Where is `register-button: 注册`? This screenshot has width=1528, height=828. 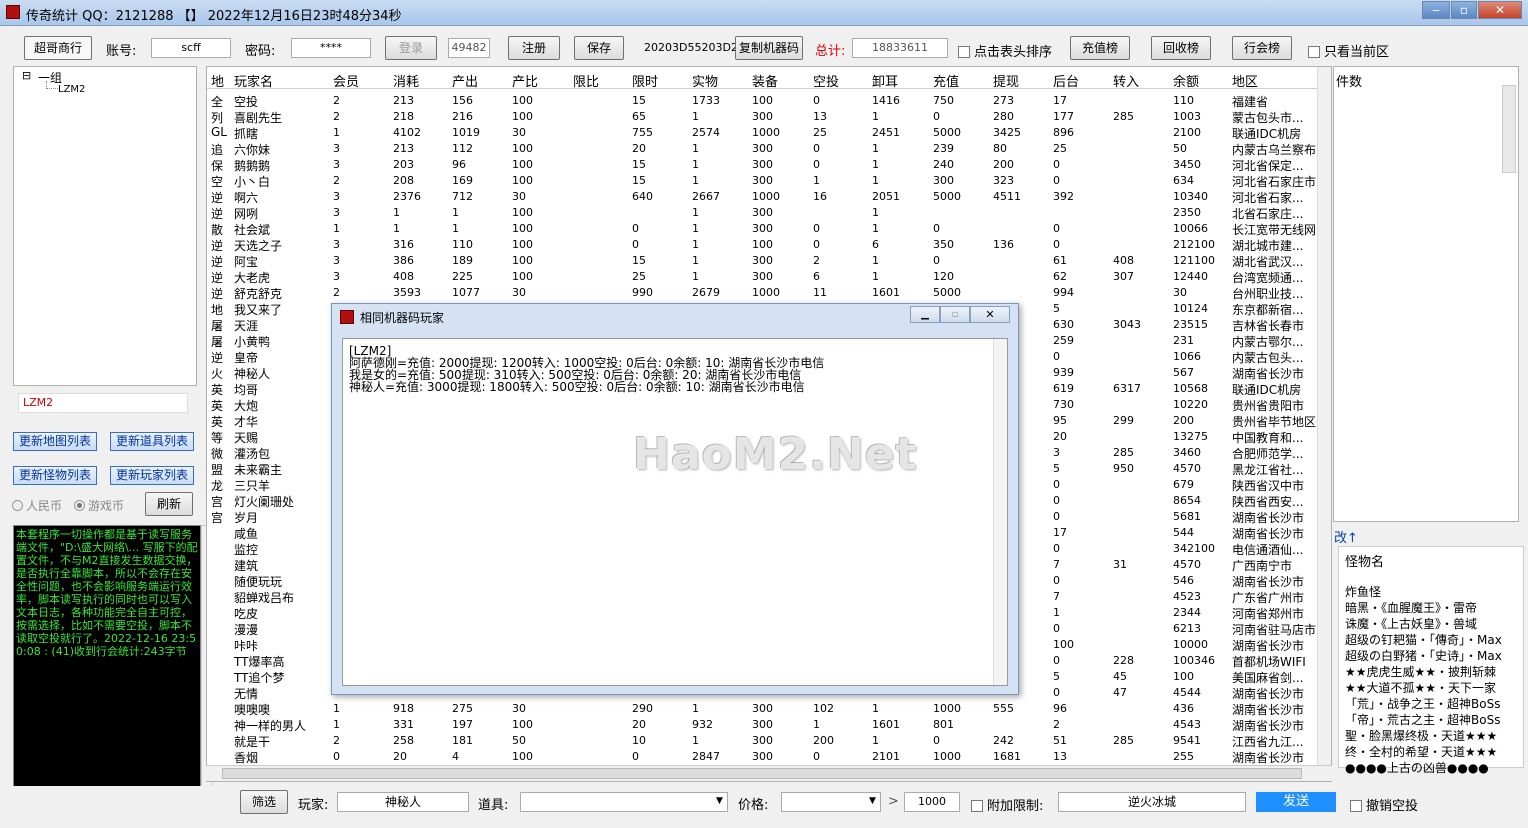 register-button: 注册 is located at coordinates (534, 48).